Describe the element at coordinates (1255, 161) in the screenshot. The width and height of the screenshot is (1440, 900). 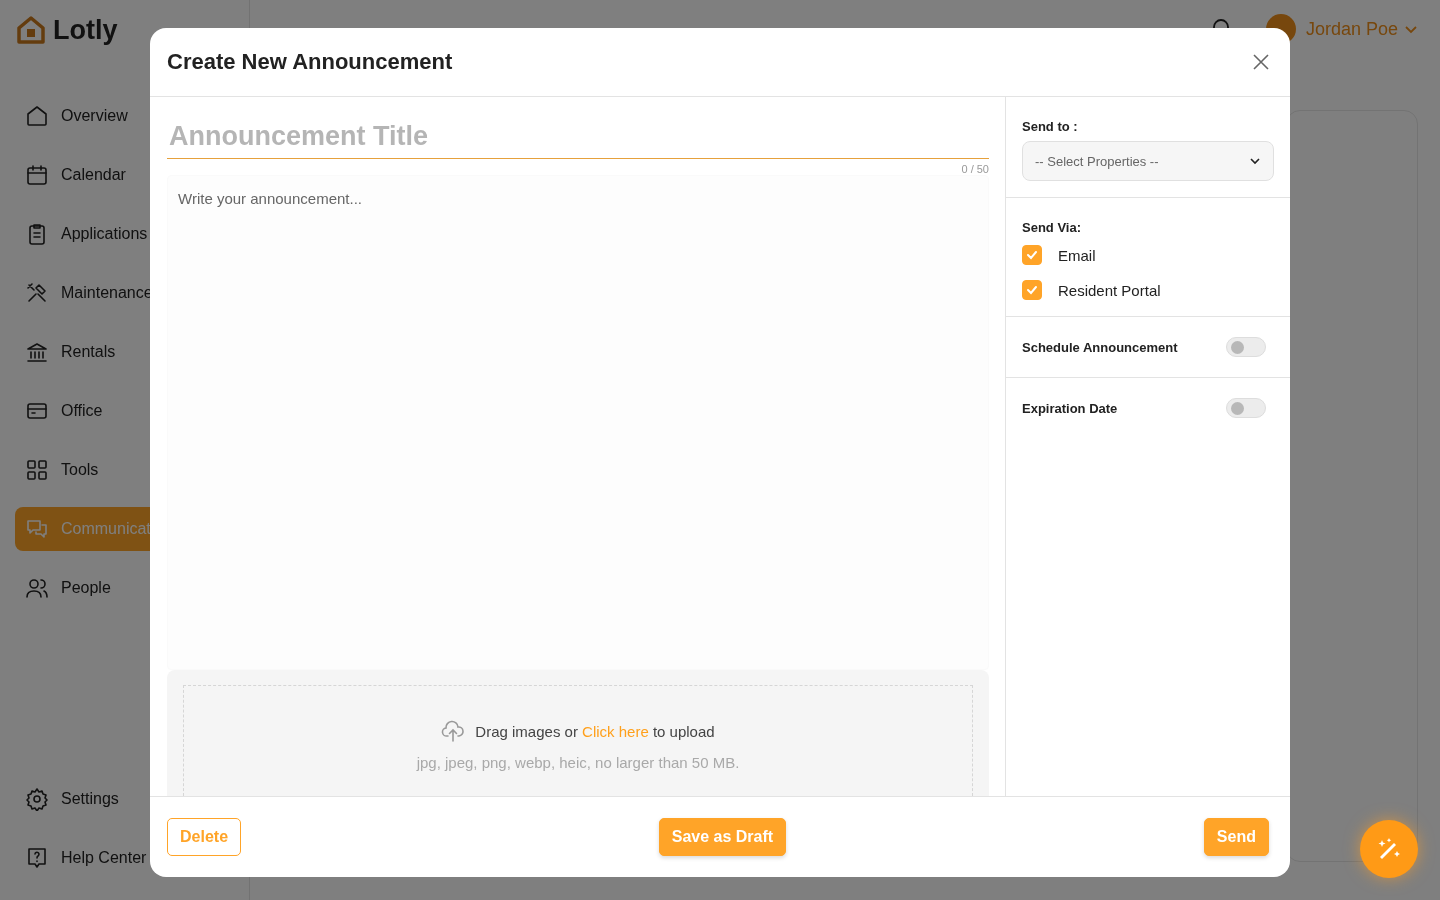
I see `chevron-down-icon` at that location.